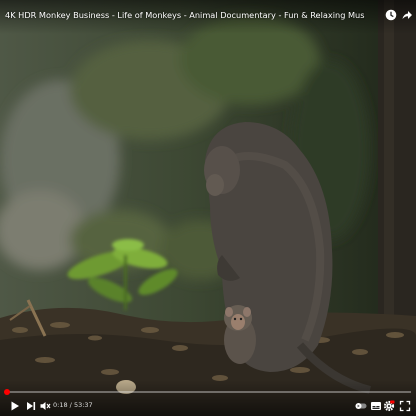 This screenshot has height=416, width=416. What do you see at coordinates (15, 406) in the screenshot?
I see `play-icon` at bounding box center [15, 406].